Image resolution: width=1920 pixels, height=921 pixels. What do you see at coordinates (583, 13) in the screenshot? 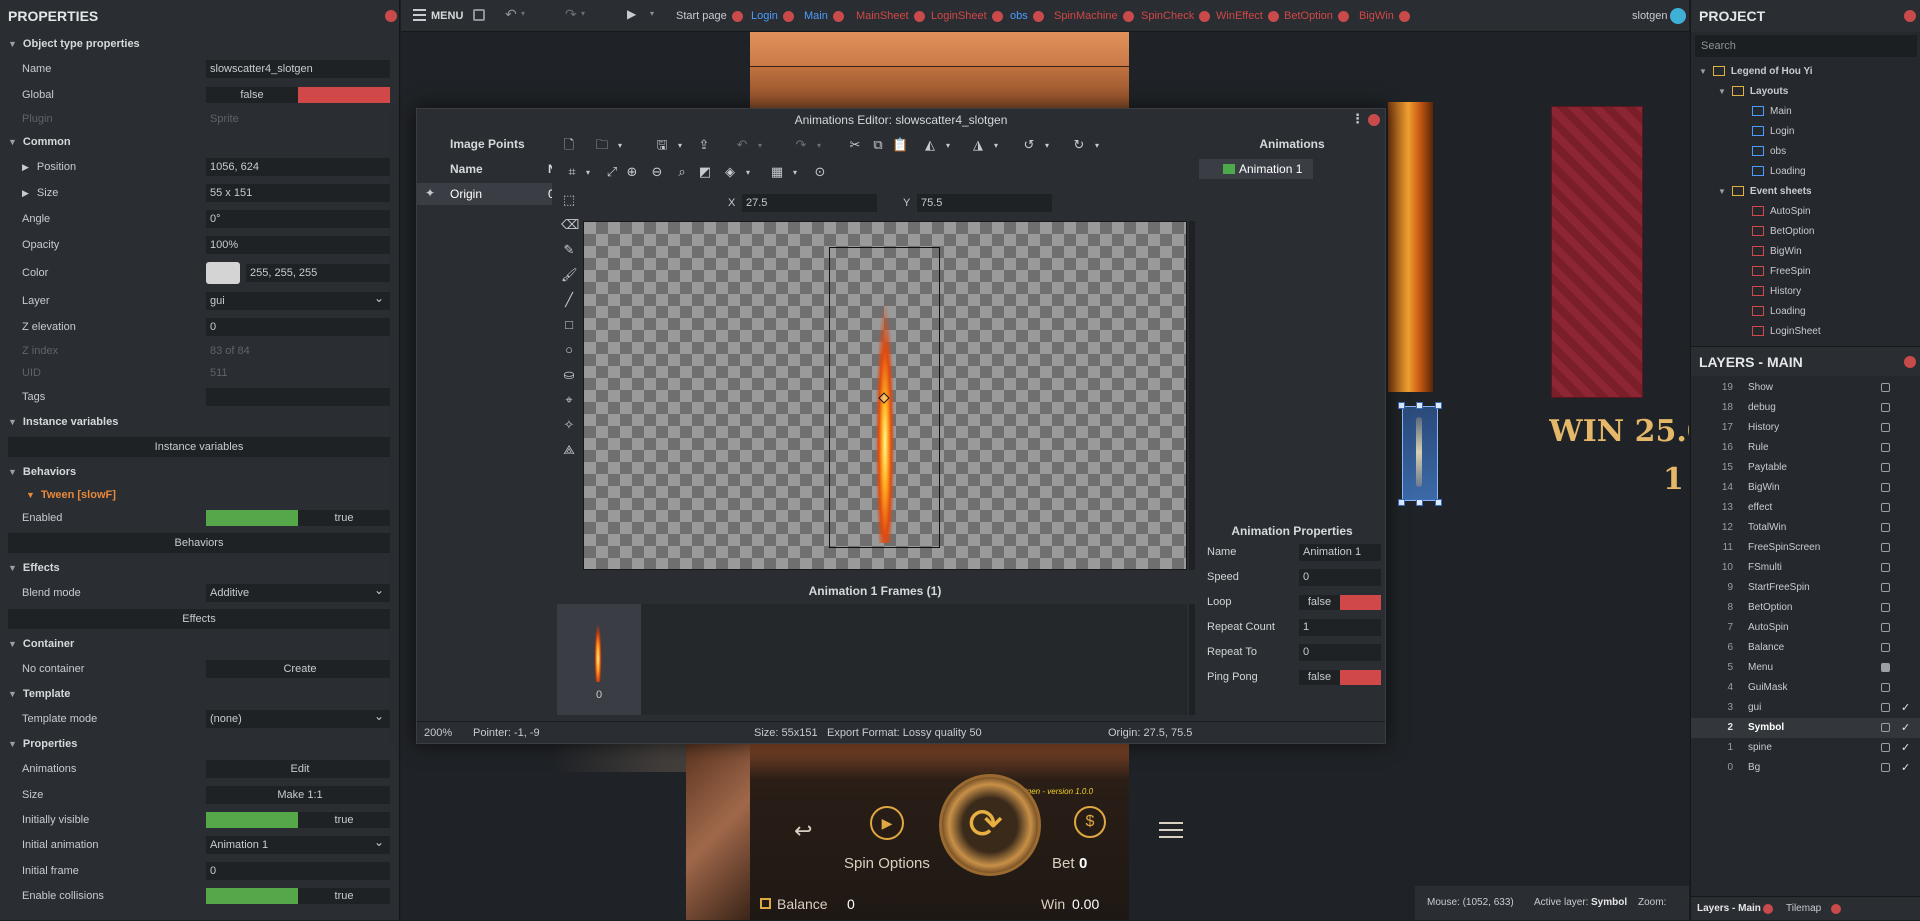
I see `redo-dropdown-icon: ▾` at bounding box center [583, 13].